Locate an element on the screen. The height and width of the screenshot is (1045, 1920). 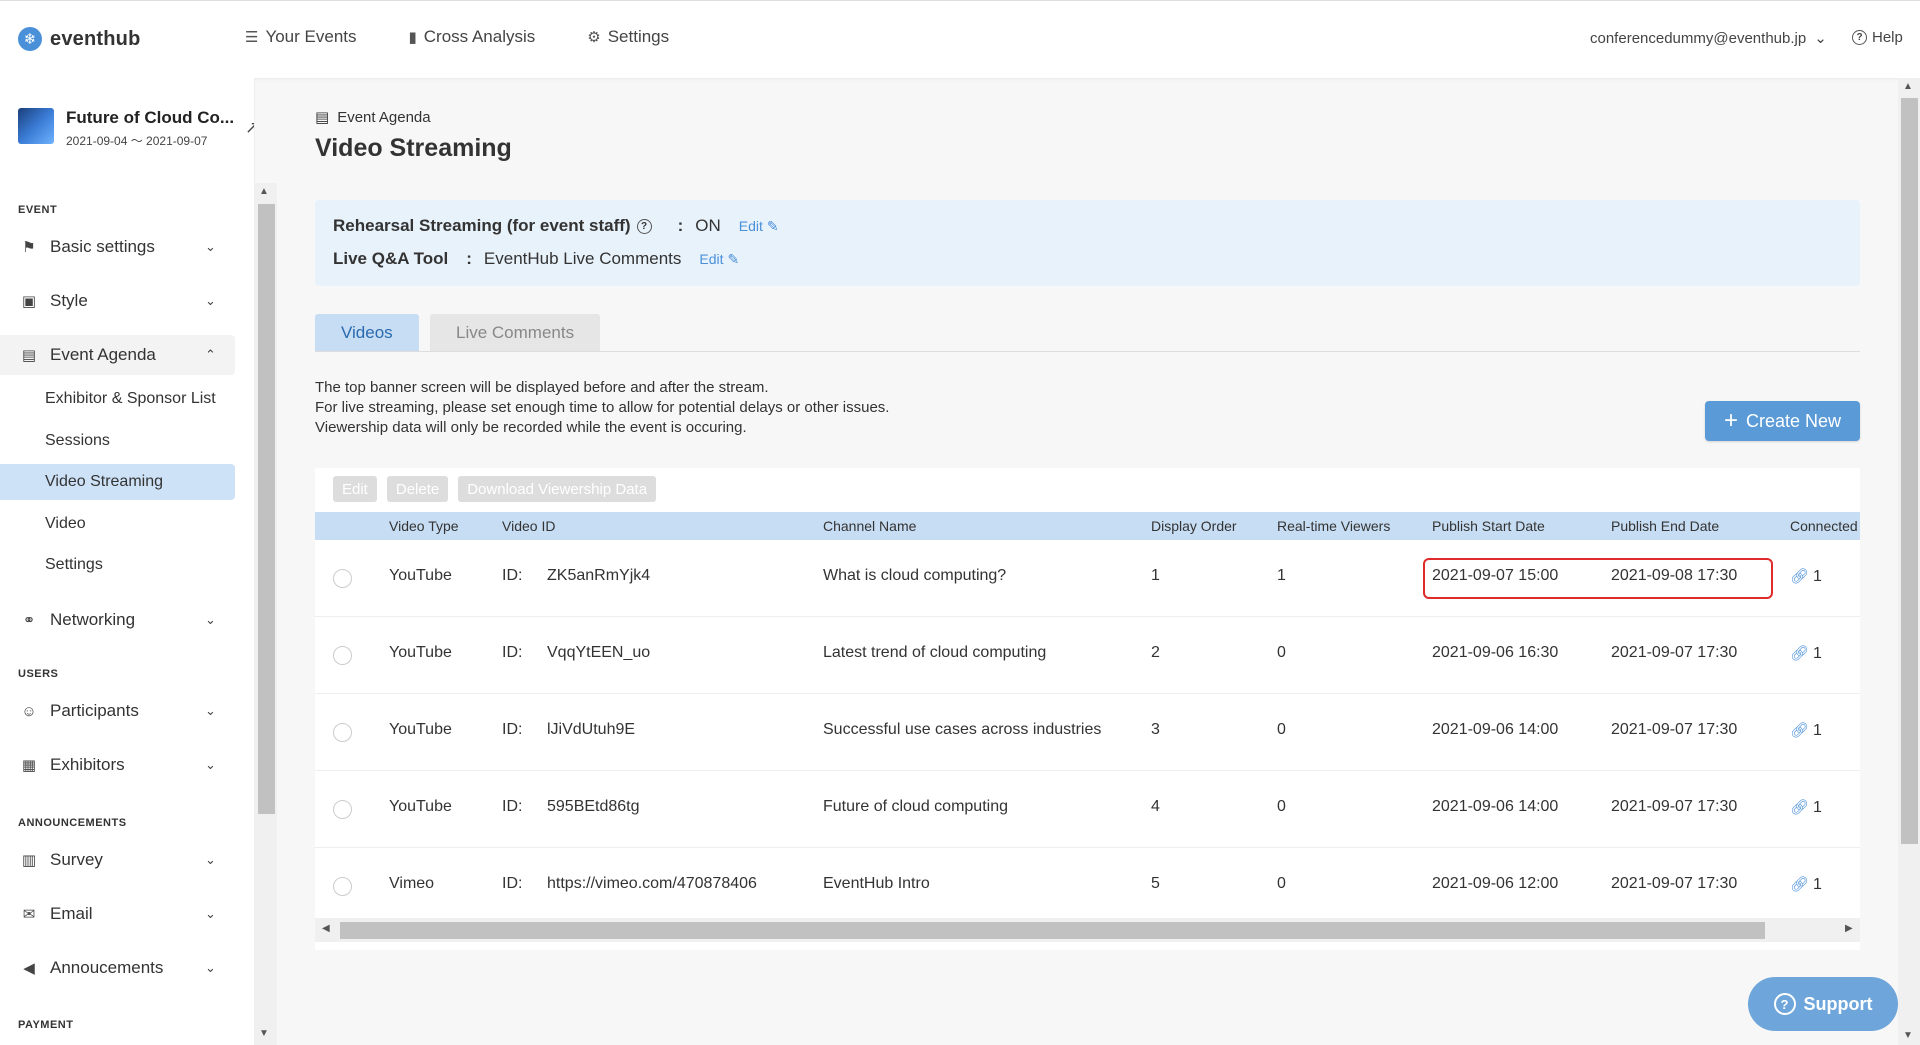
nav-settings-label: Settings is located at coordinates (638, 36).